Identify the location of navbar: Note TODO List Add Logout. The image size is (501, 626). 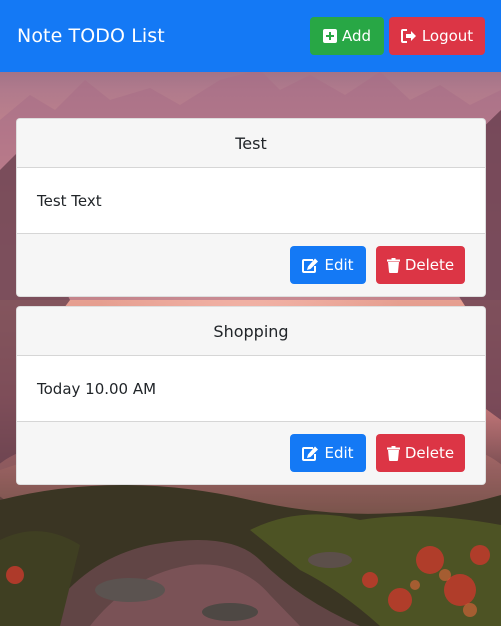
(250, 36).